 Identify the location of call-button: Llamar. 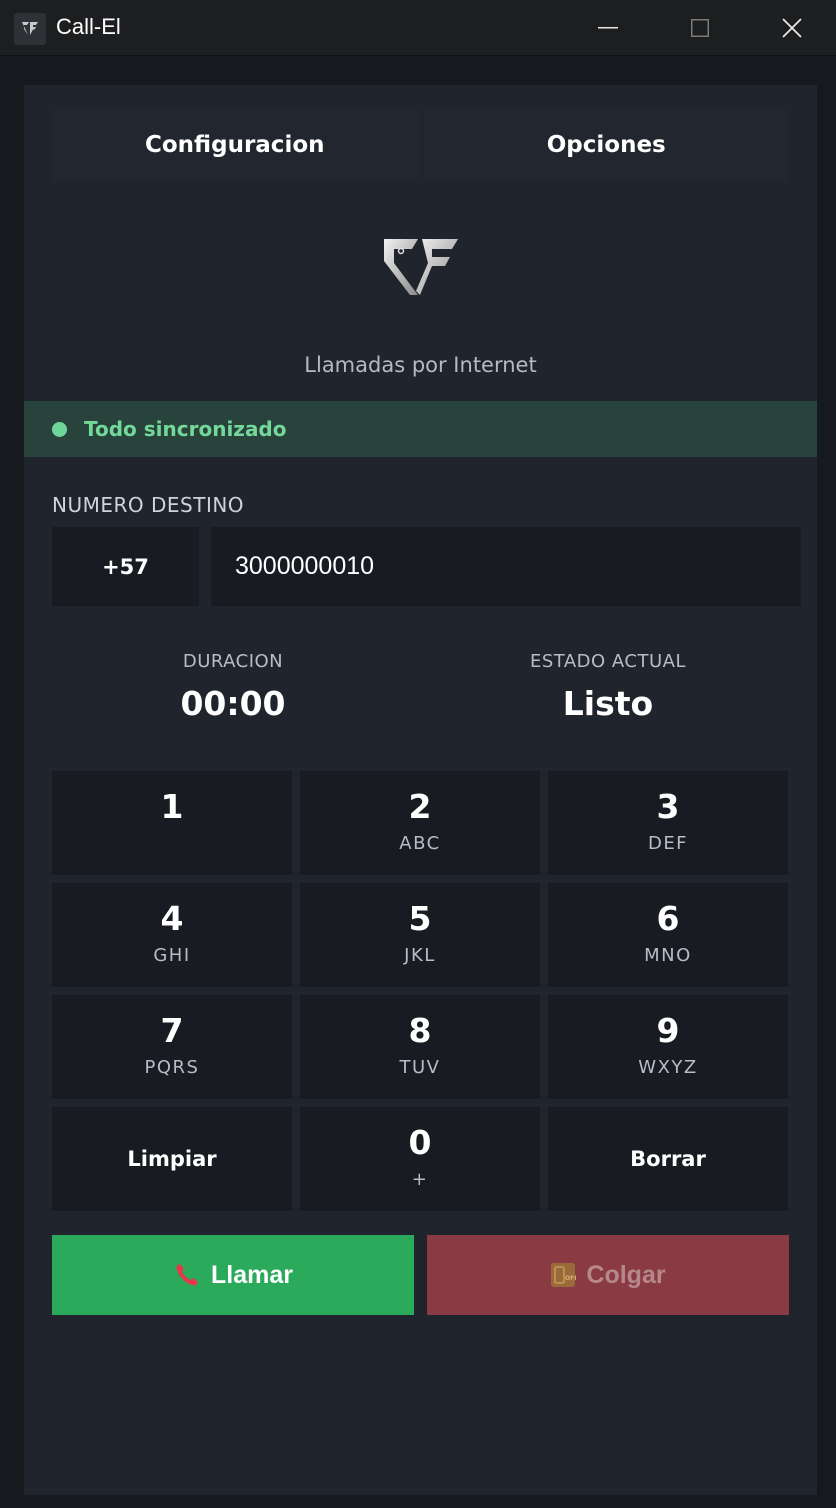
(233, 1275).